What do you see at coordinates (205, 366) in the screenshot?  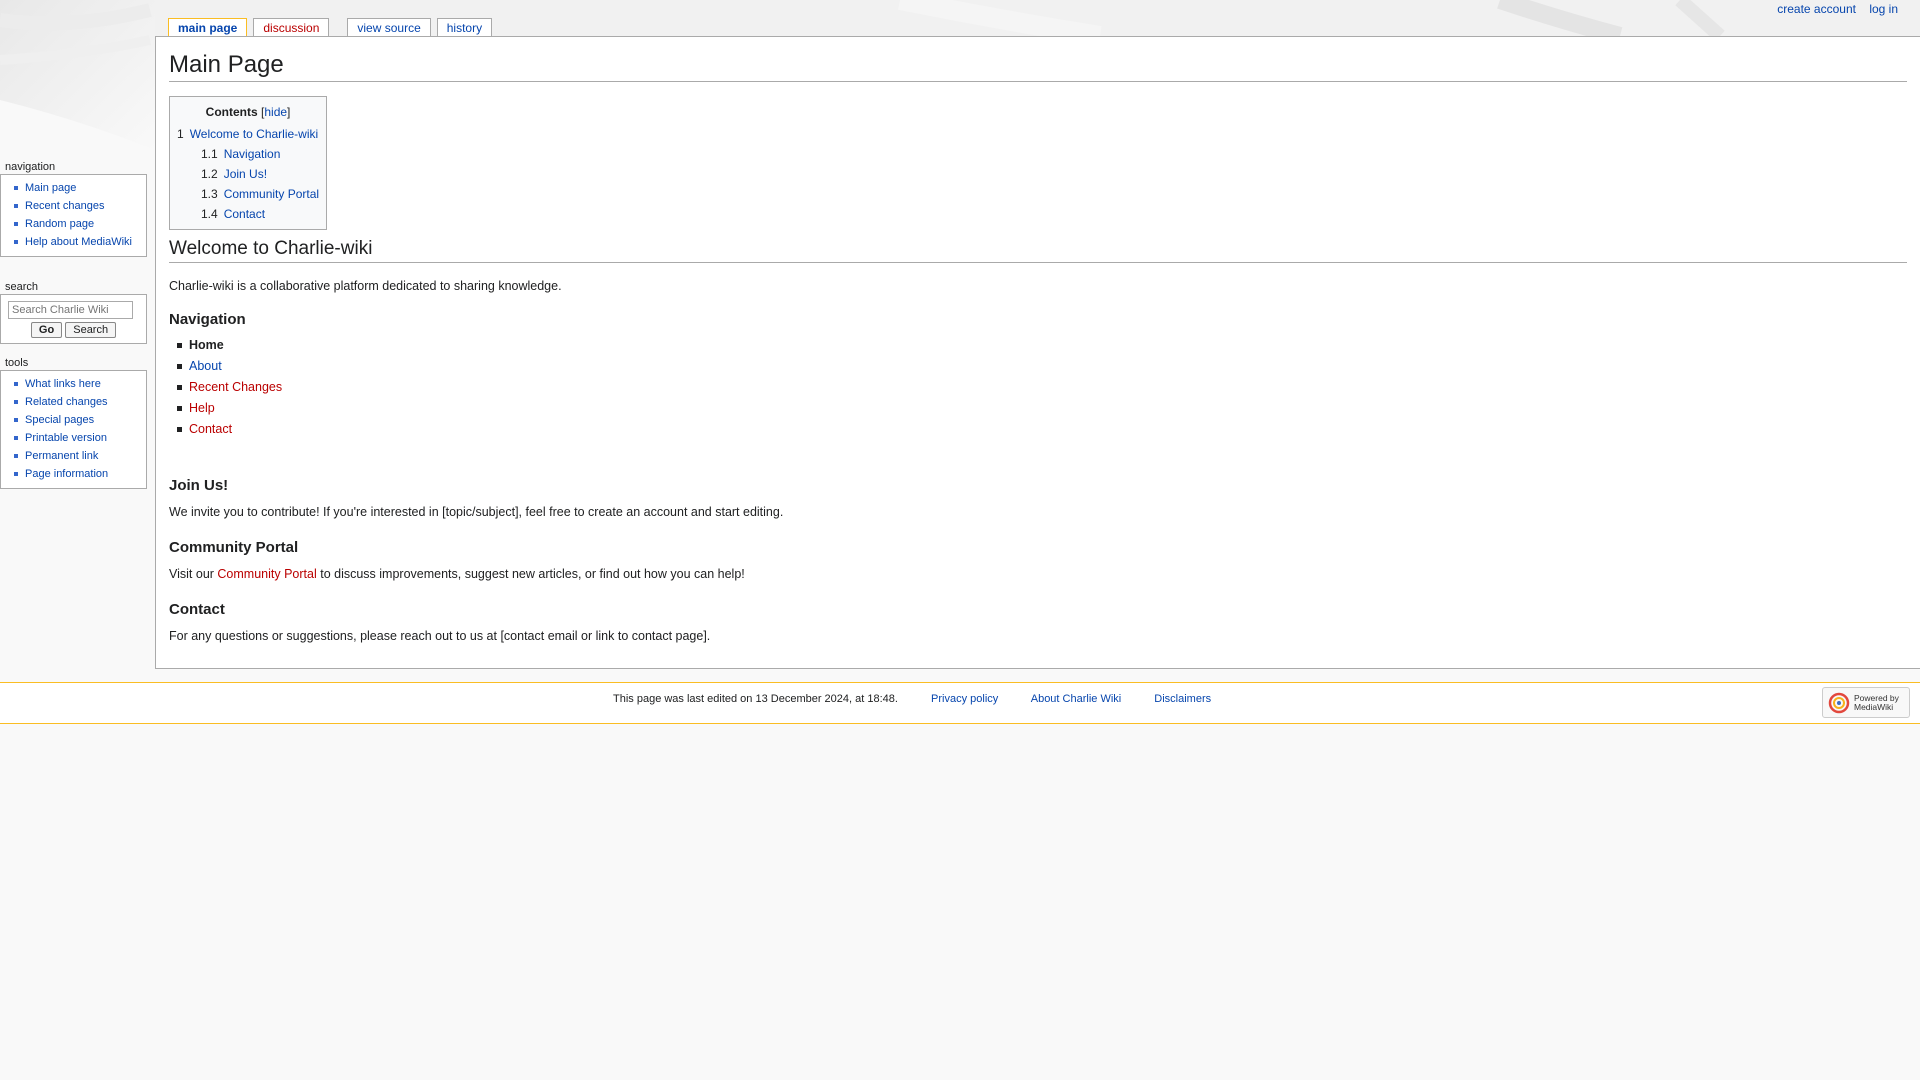 I see `nav-link-about: About` at bounding box center [205, 366].